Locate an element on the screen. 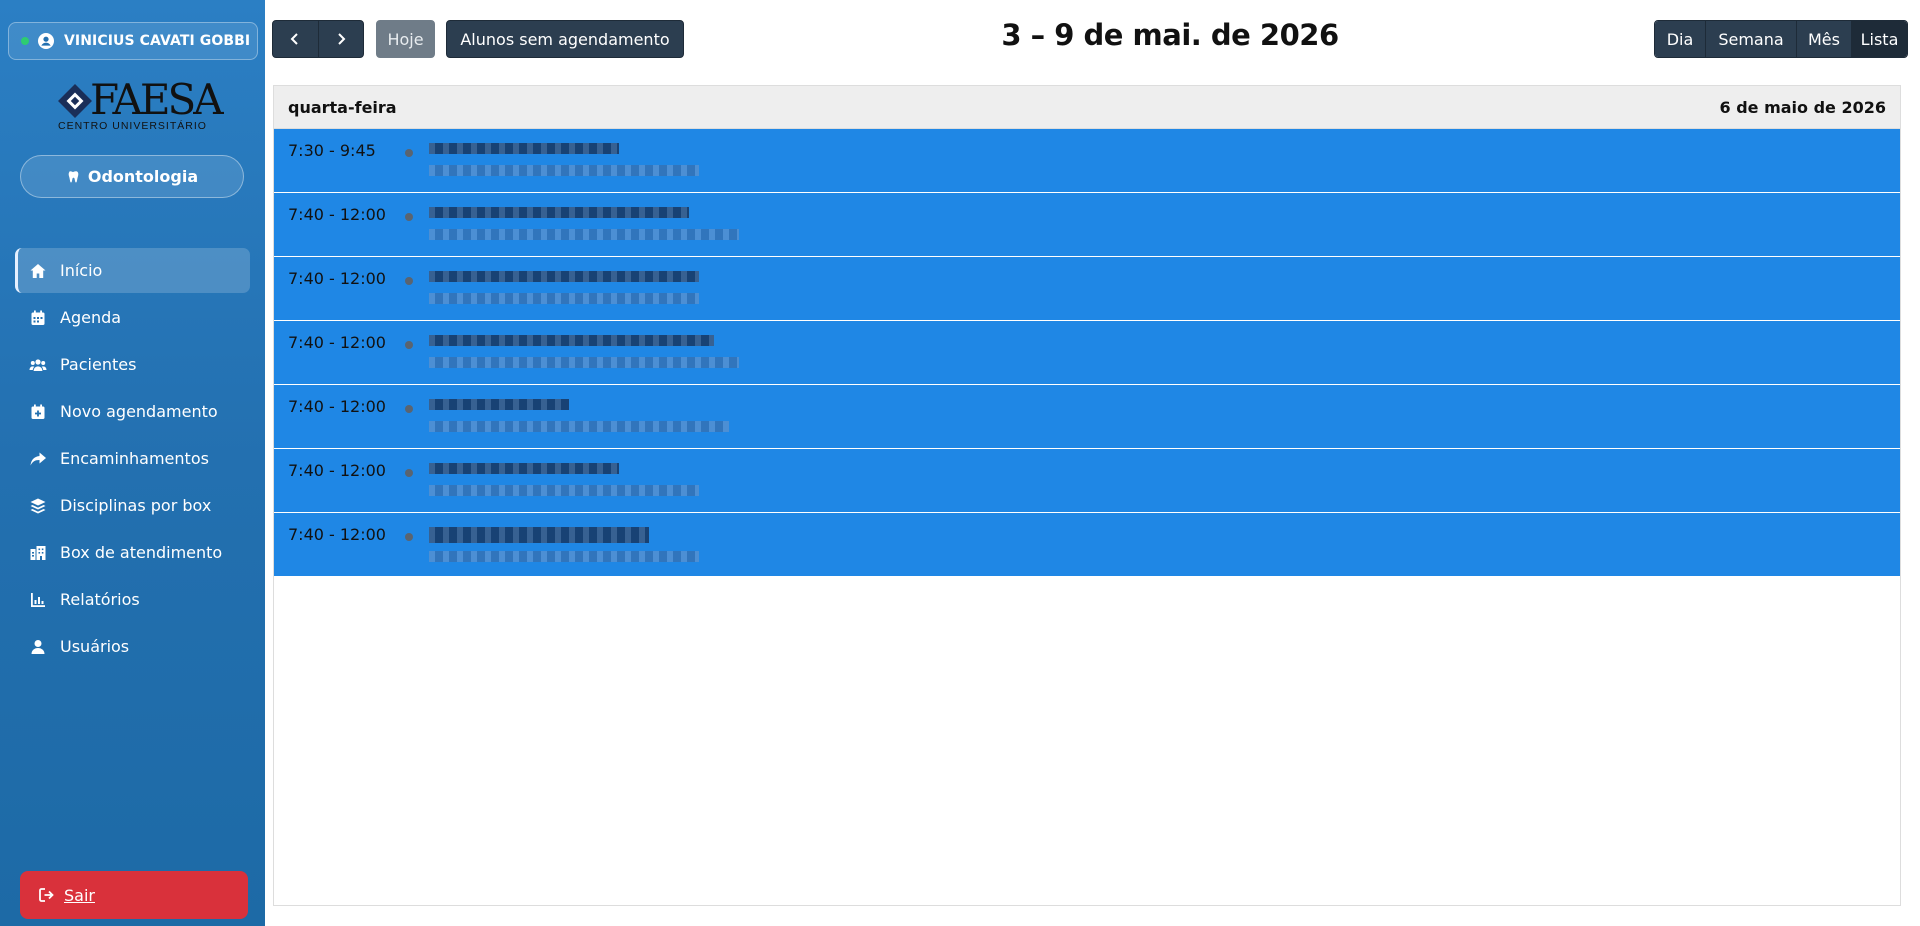  calendar-range-title: 3 – 9 de mai. de 2026 is located at coordinates (1170, 35).